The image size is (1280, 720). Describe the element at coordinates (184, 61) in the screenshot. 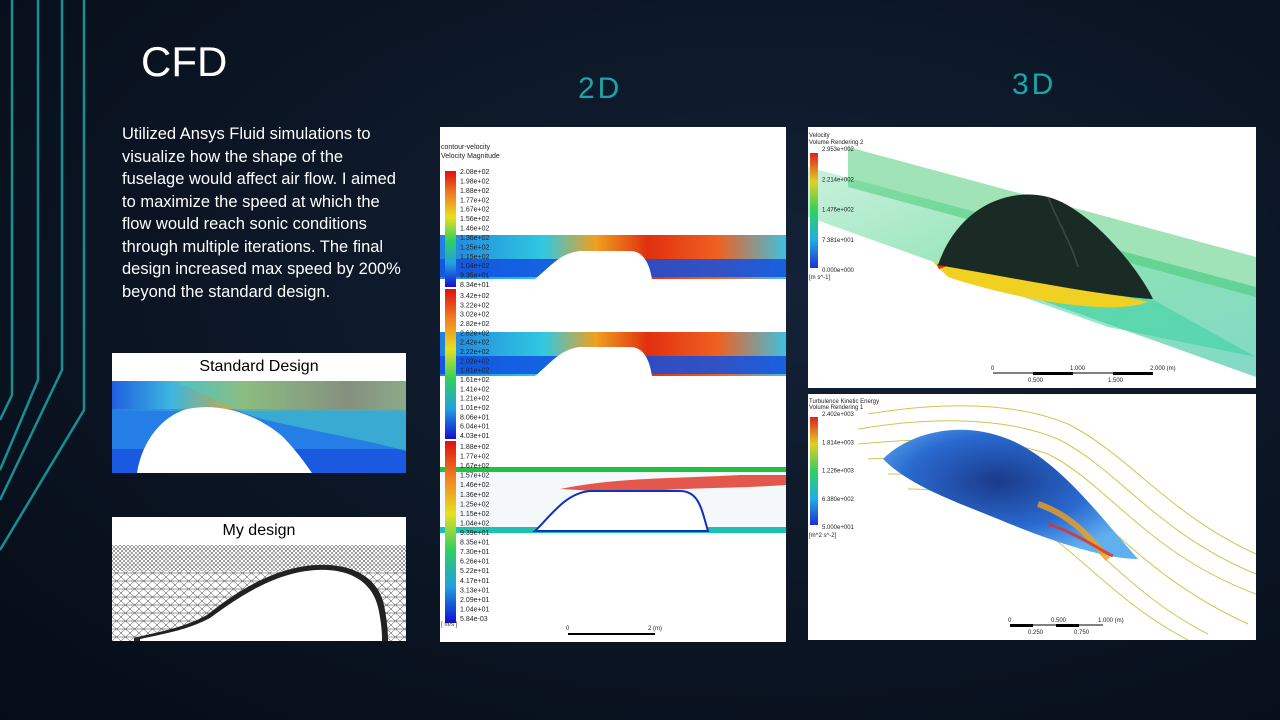

I see `slide-title: CFD` at that location.